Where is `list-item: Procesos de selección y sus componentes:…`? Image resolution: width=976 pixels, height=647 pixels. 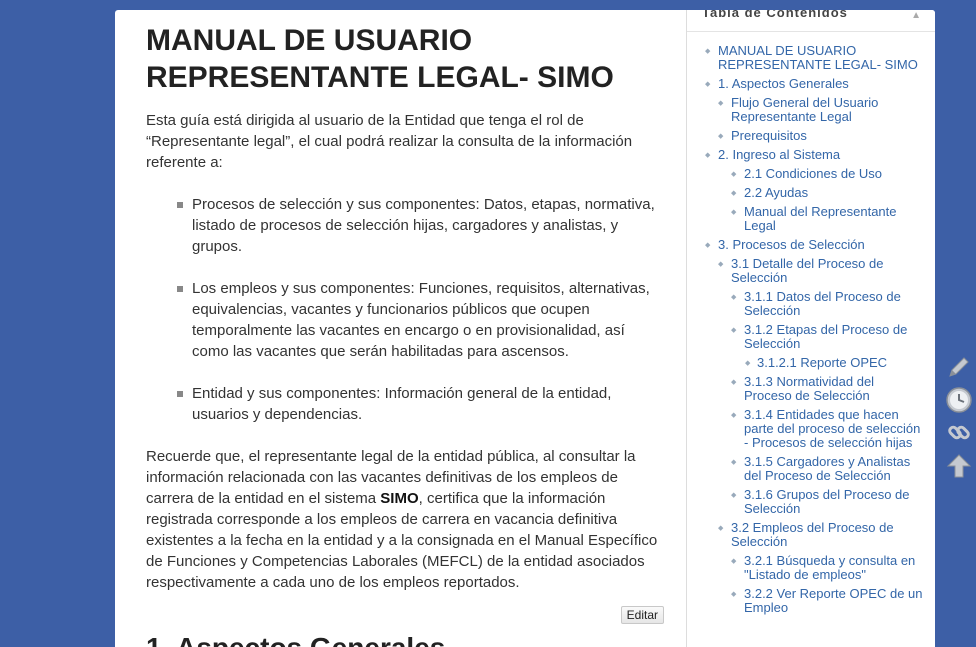 list-item: Procesos de selección y sus componentes:… is located at coordinates (420, 225).